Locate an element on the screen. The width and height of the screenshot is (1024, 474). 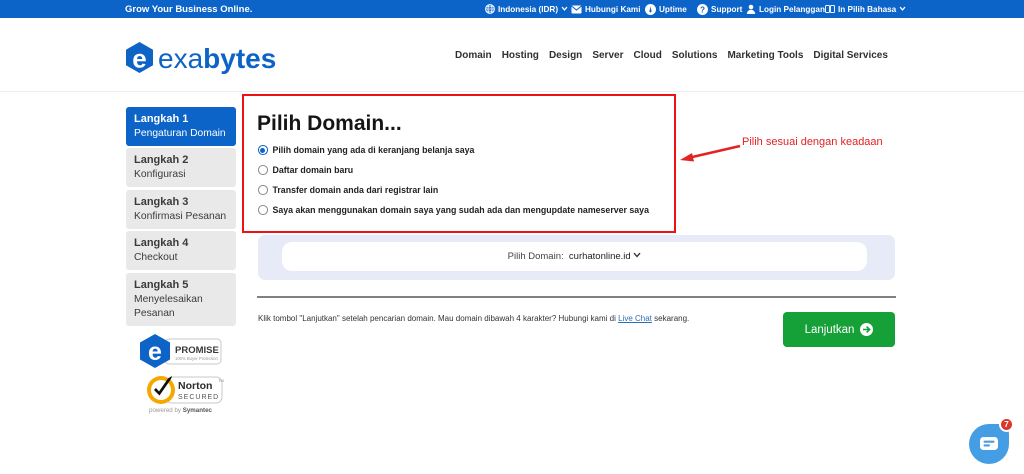
svg-text: 100% Buyer Protection is located at coordinates (197, 358).